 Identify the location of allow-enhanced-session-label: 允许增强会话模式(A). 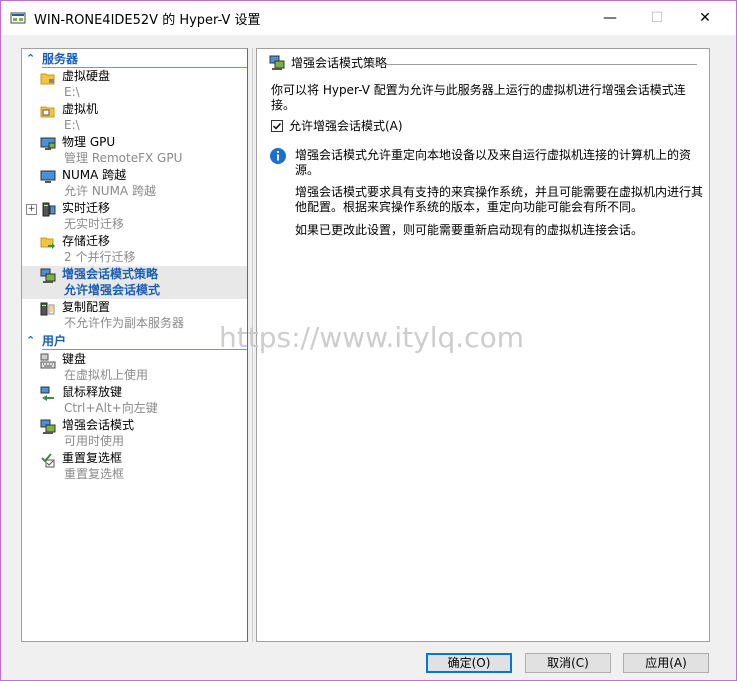
(346, 126).